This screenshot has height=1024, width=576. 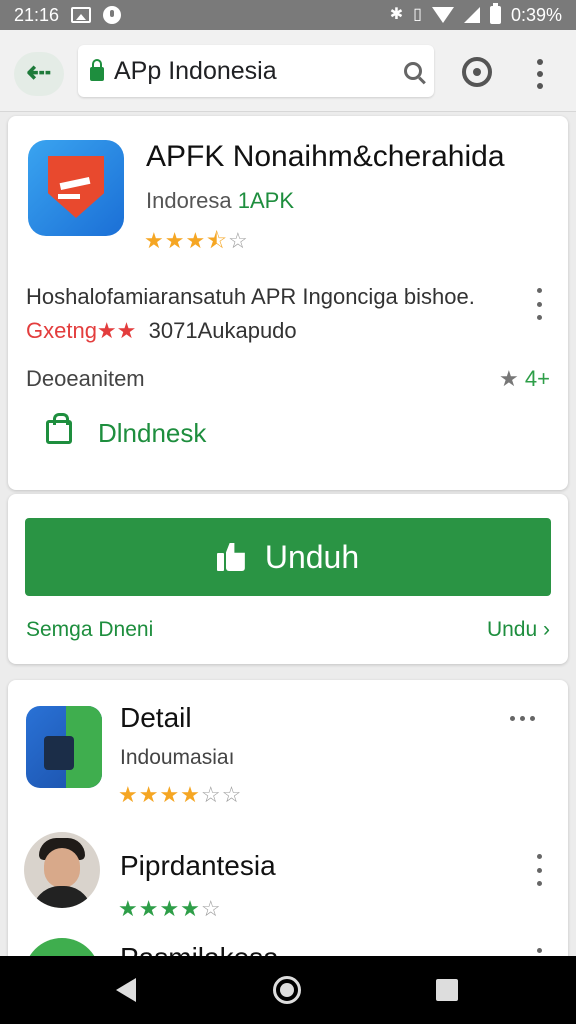 I want to click on browser-toolbar: ⇠ APp Indonesia, so click(x=288, y=71).